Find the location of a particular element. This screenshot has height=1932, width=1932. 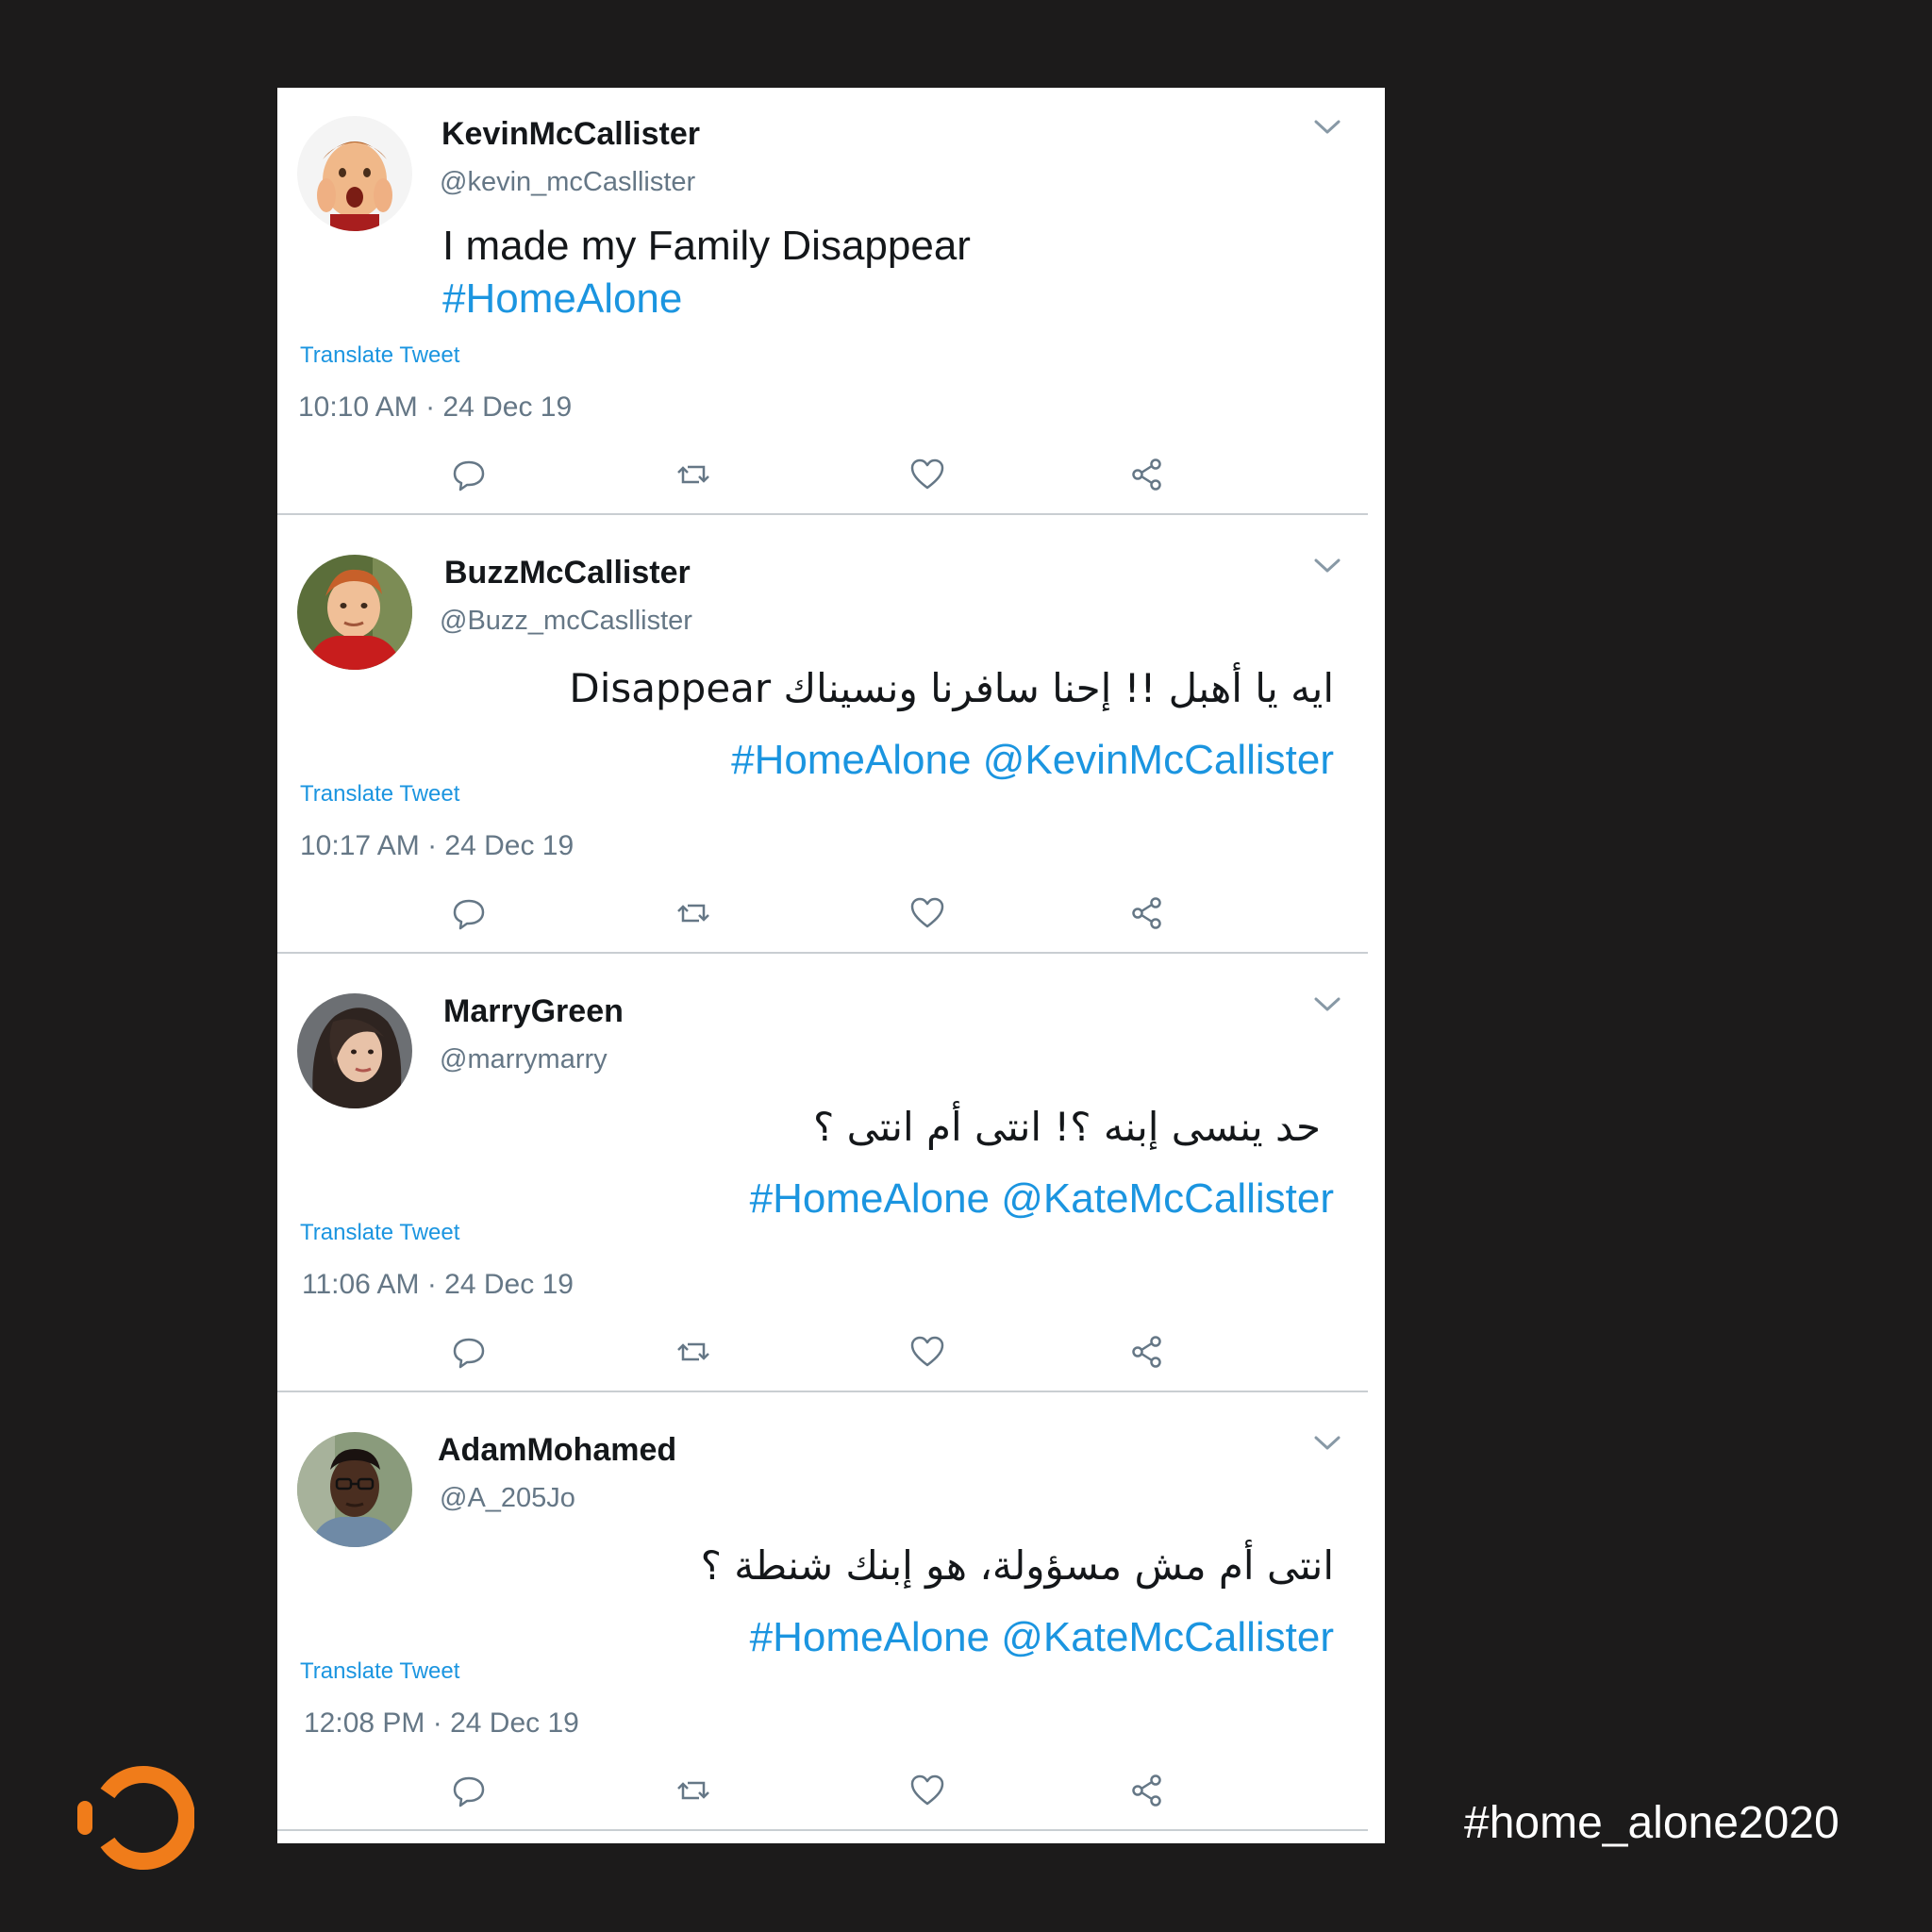

tweet-text-line: انتى أم مش مسؤولة، هو إبنك شنطة ؟ is located at coordinates (1017, 1566).